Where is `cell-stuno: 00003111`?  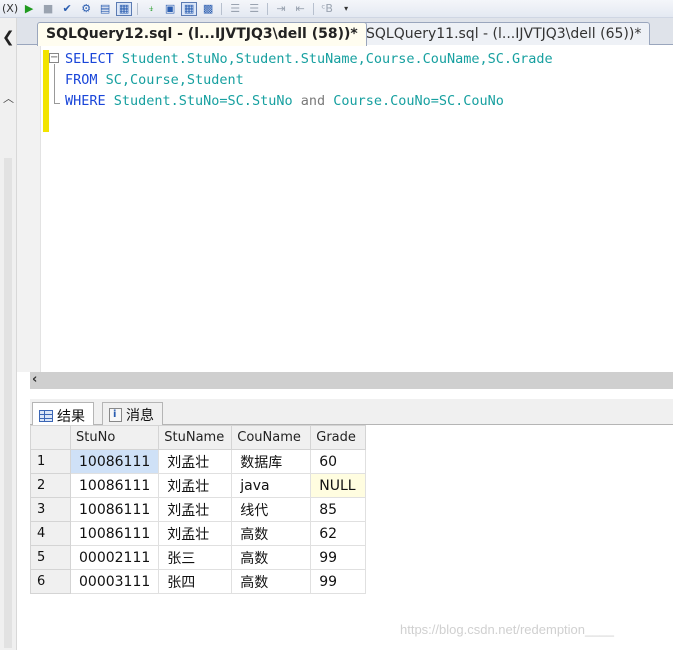
cell-stuno: 00003111 is located at coordinates (114, 581).